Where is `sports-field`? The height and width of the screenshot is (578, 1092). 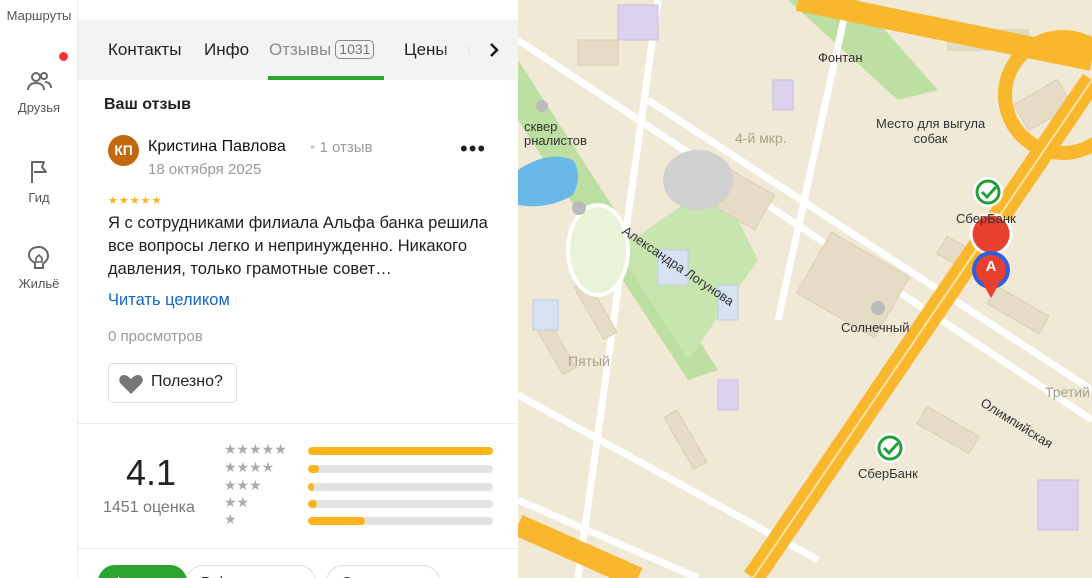 sports-field is located at coordinates (598, 250).